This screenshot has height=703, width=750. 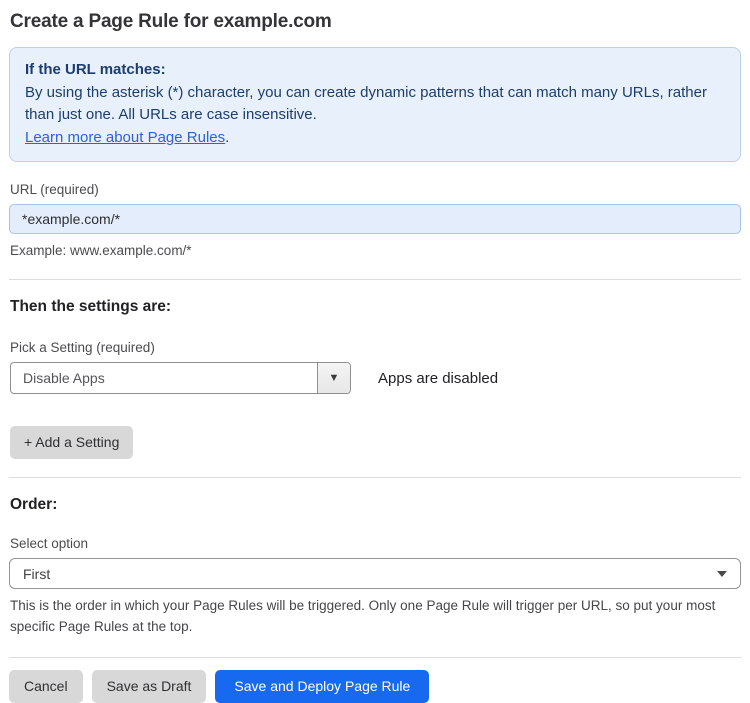 I want to click on chevron-down-icon, so click(x=722, y=573).